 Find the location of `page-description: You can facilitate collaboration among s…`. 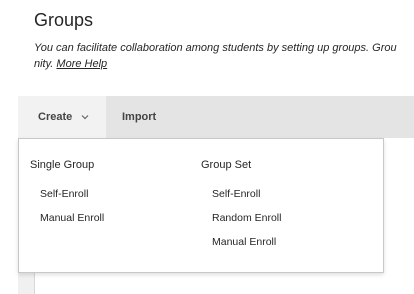

page-description: You can facilitate collaboration among s… is located at coordinates (224, 56).